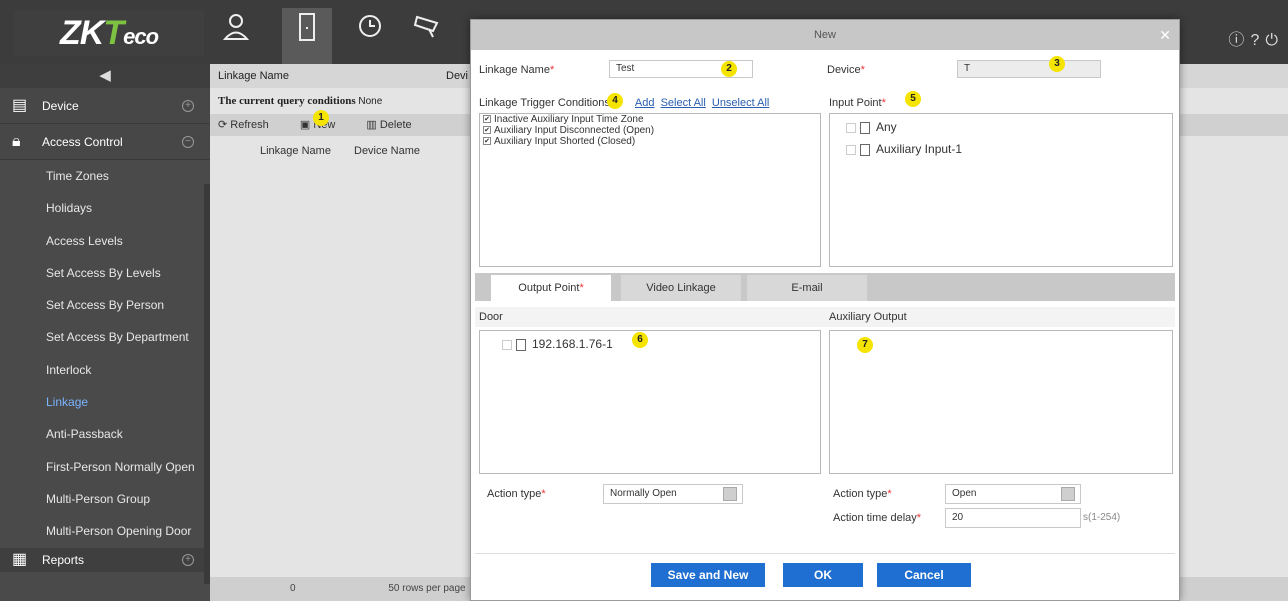  What do you see at coordinates (60, 106) in the screenshot?
I see `sidebar-section-label: Device` at bounding box center [60, 106].